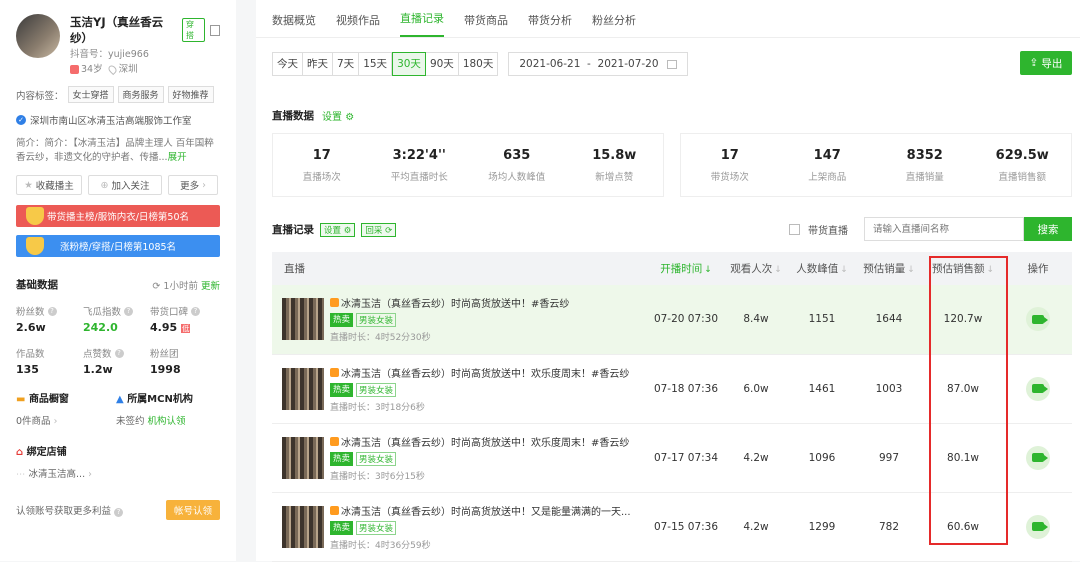  Describe the element at coordinates (210, 286) in the screenshot. I see `update-link: 更新` at that location.